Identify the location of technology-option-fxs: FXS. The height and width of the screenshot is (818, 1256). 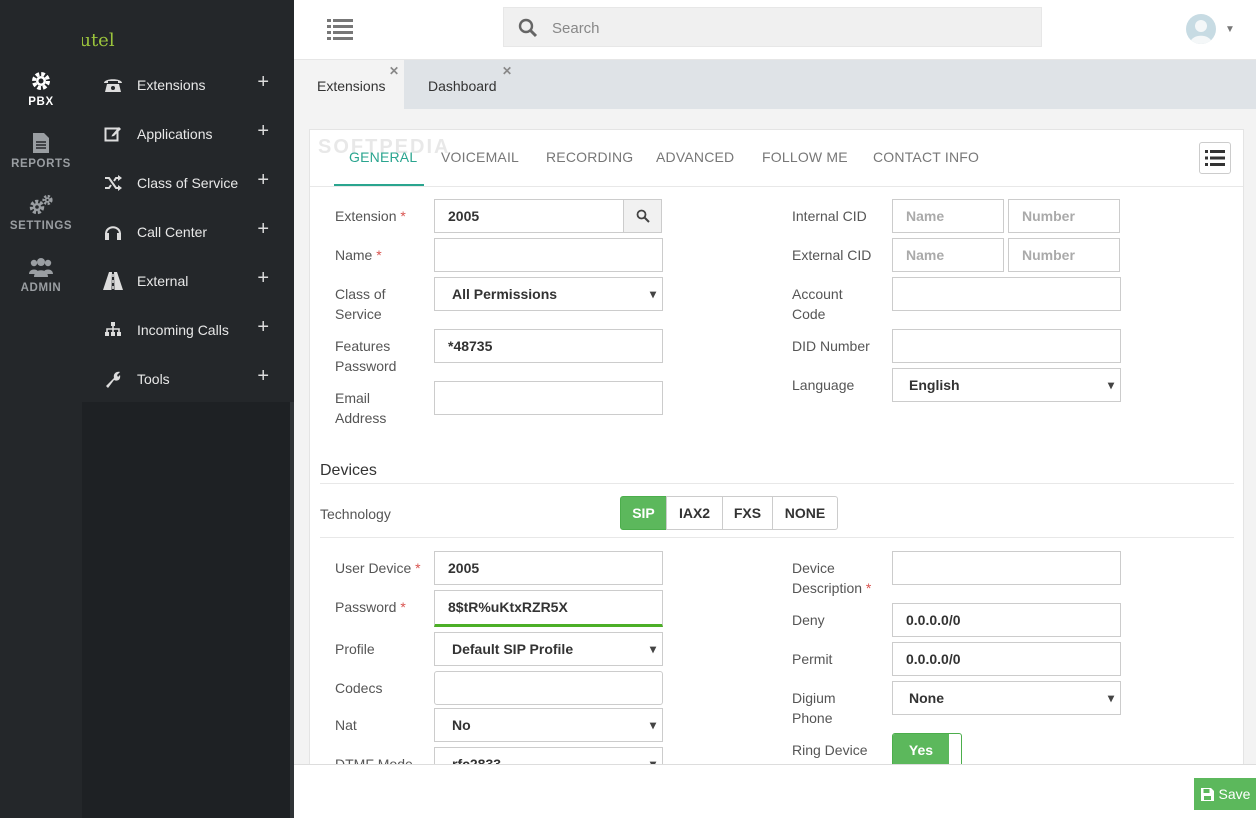
(747, 513).